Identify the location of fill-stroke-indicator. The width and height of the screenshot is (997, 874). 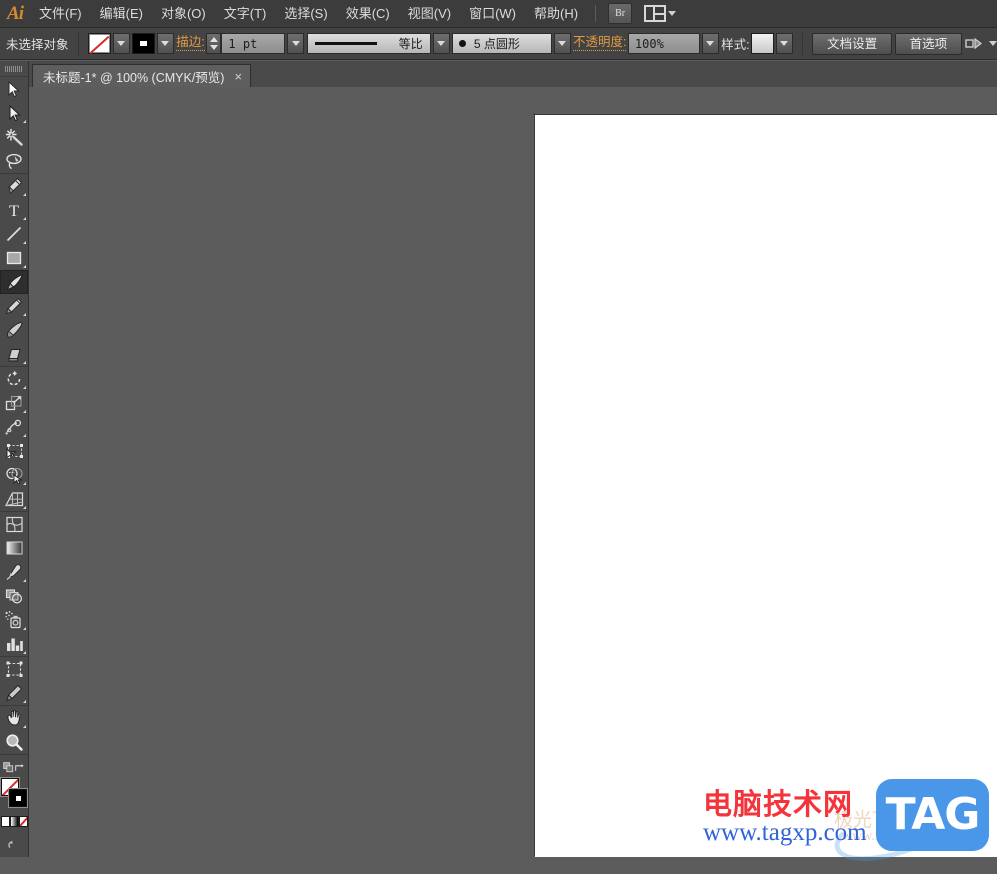
(14, 794).